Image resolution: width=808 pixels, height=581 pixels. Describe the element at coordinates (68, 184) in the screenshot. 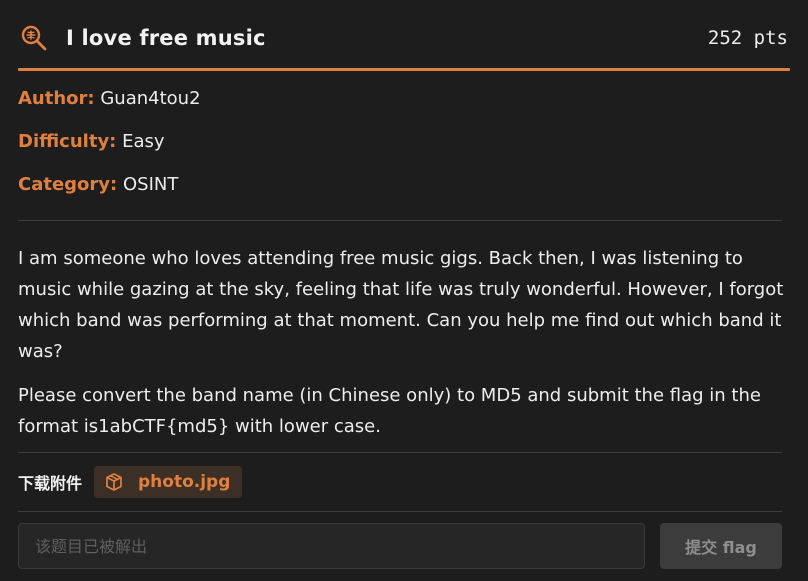

I see `category-label: Category:` at that location.